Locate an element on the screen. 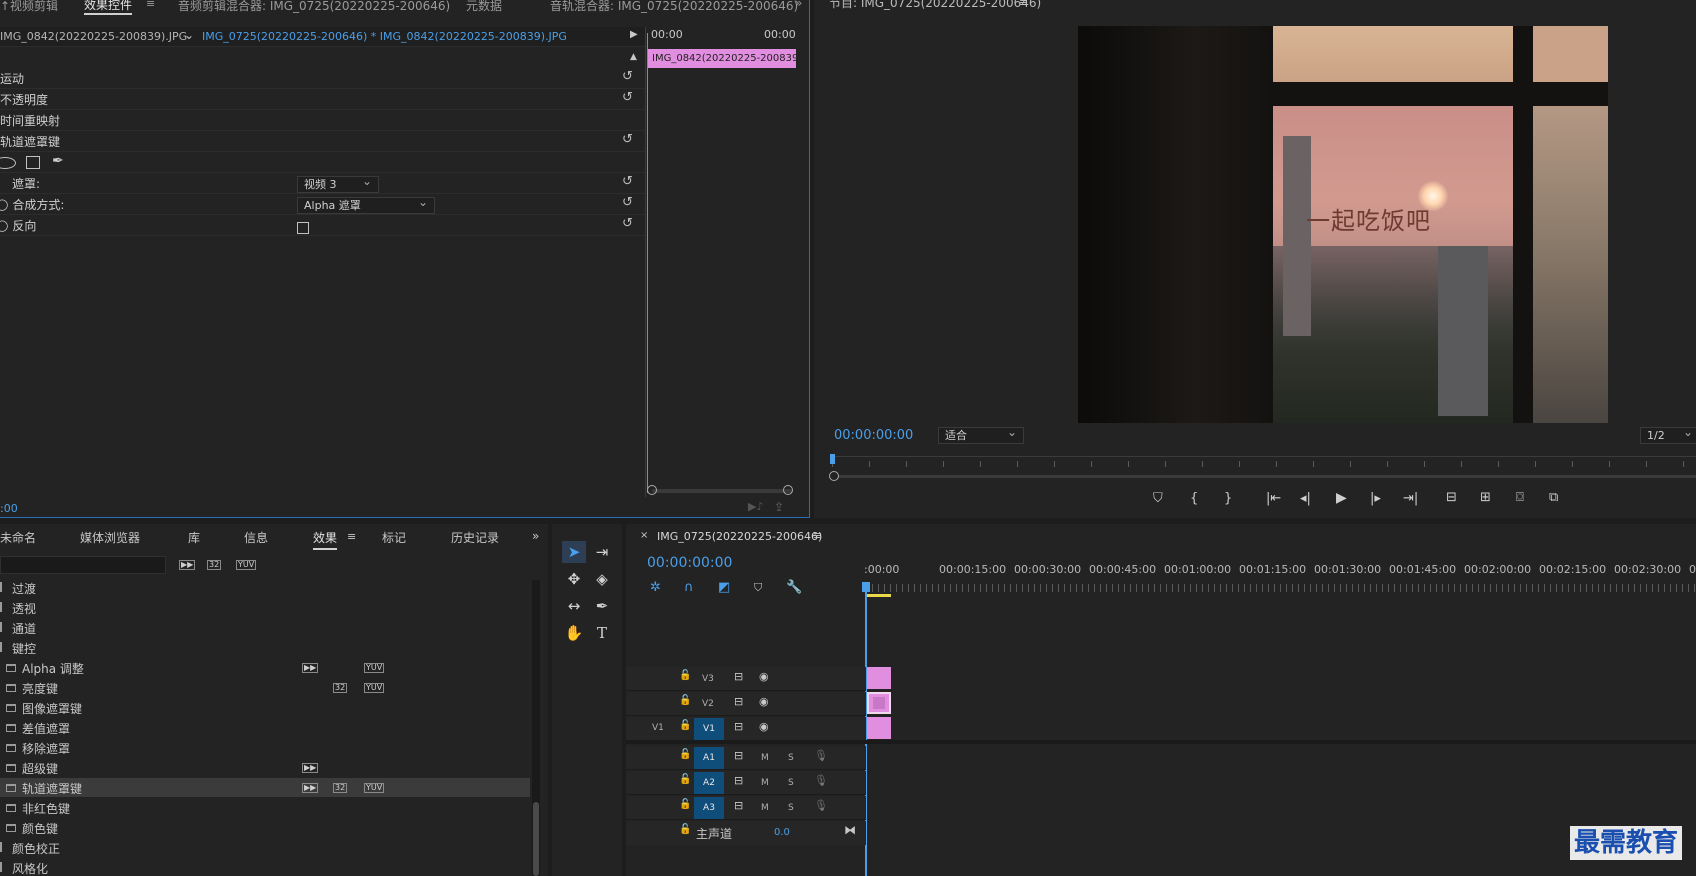 The height and width of the screenshot is (876, 1696). scroll-handle-left is located at coordinates (652, 490).